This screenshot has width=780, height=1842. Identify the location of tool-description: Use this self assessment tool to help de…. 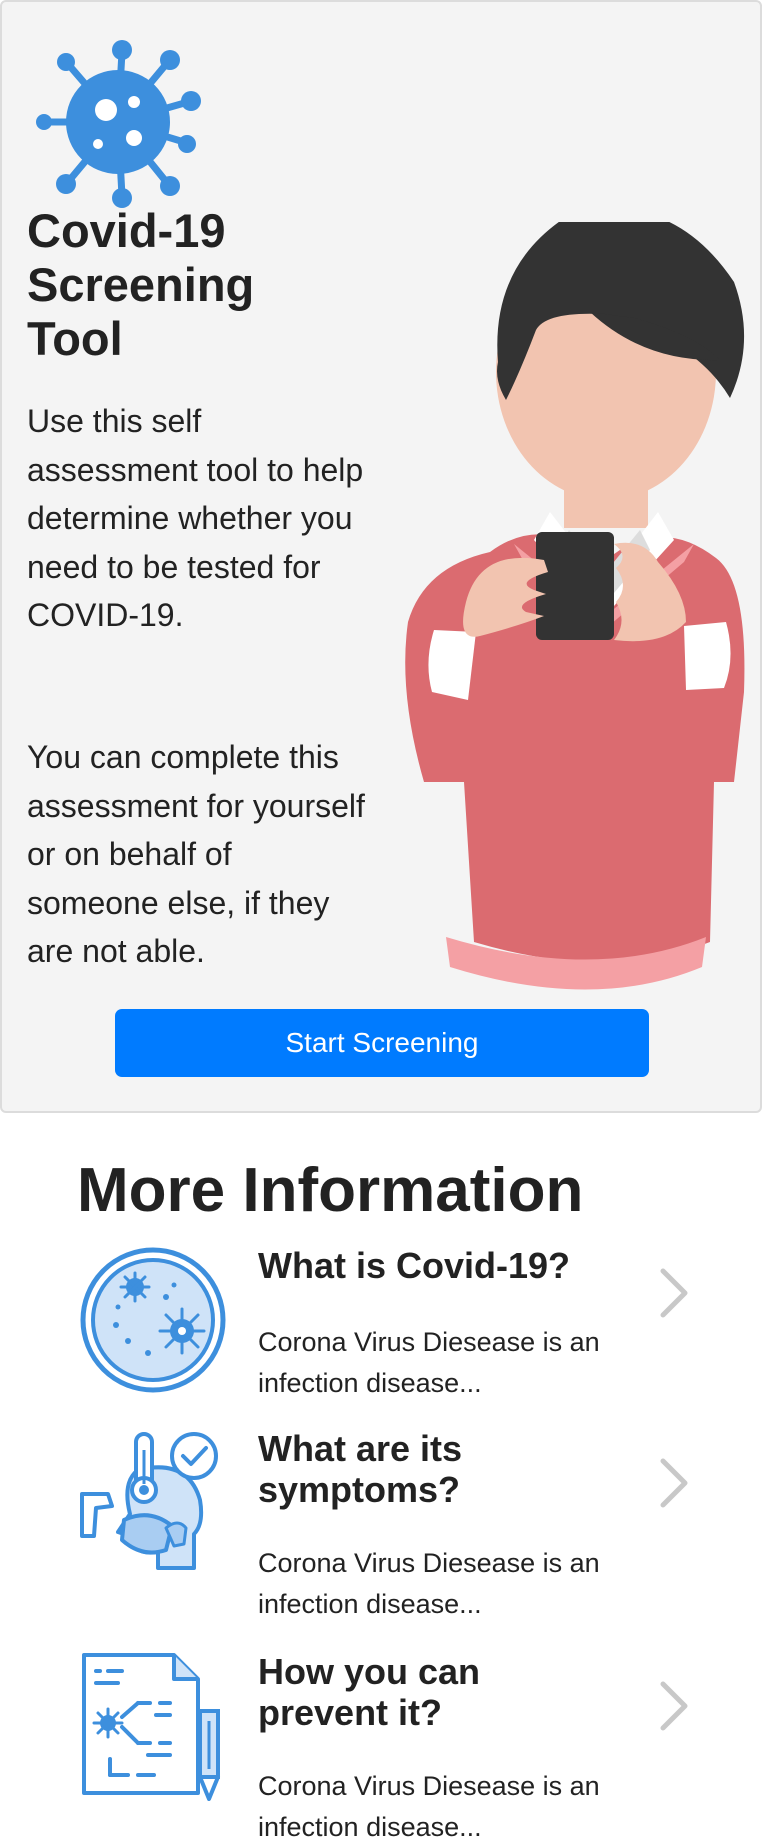
(195, 518).